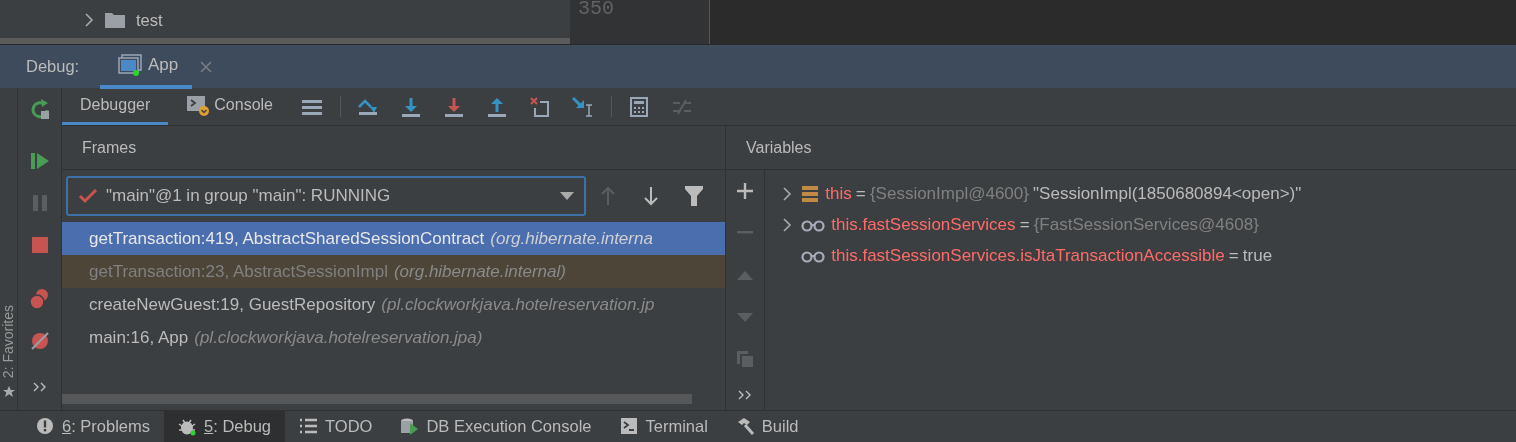 The image size is (1516, 442). Describe the element at coordinates (629, 426) in the screenshot. I see `terminal-icon` at that location.